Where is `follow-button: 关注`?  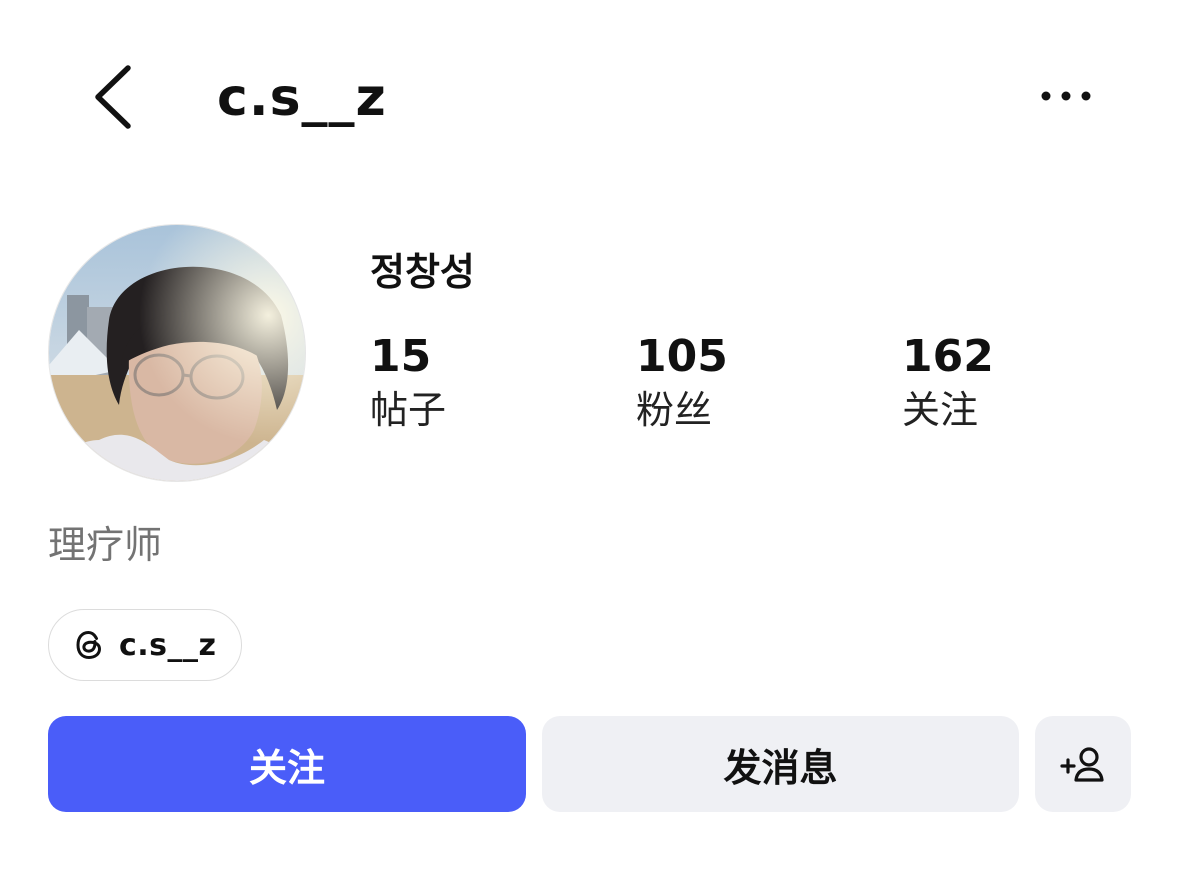
follow-button: 关注 is located at coordinates (287, 764).